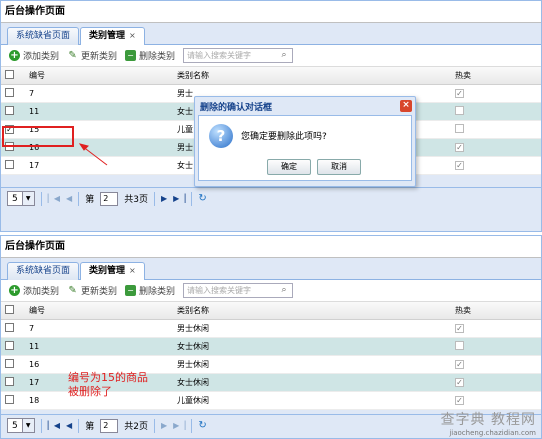  What do you see at coordinates (339, 167) in the screenshot?
I see `cancel-button: 取消` at bounding box center [339, 167].